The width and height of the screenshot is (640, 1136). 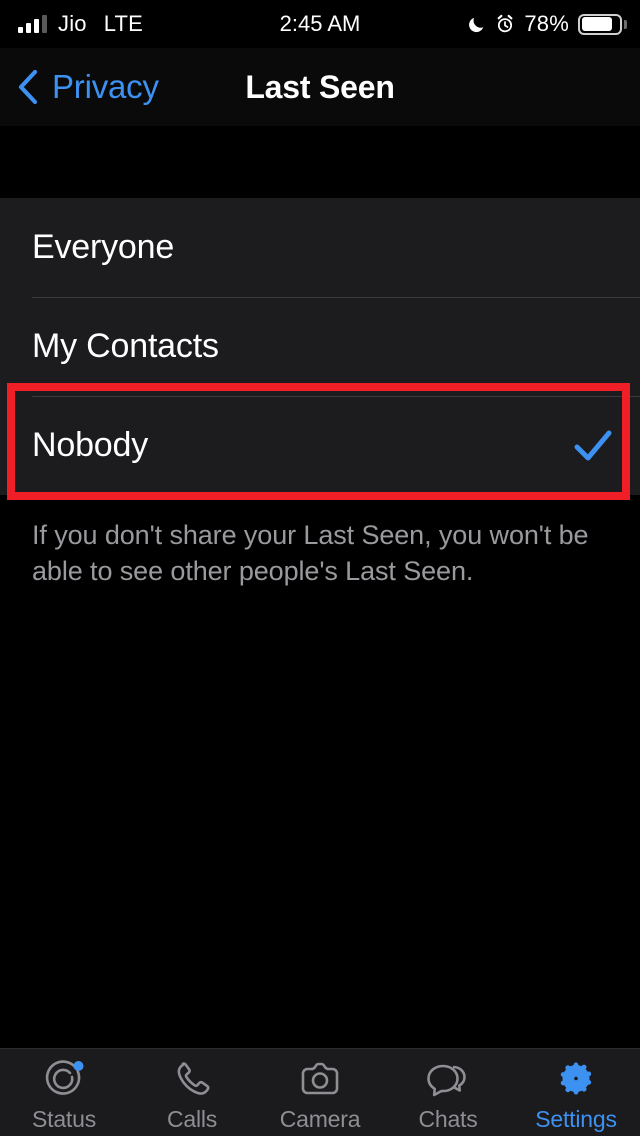 What do you see at coordinates (320, 445) in the screenshot?
I see `option-row-nobody: Nobody` at bounding box center [320, 445].